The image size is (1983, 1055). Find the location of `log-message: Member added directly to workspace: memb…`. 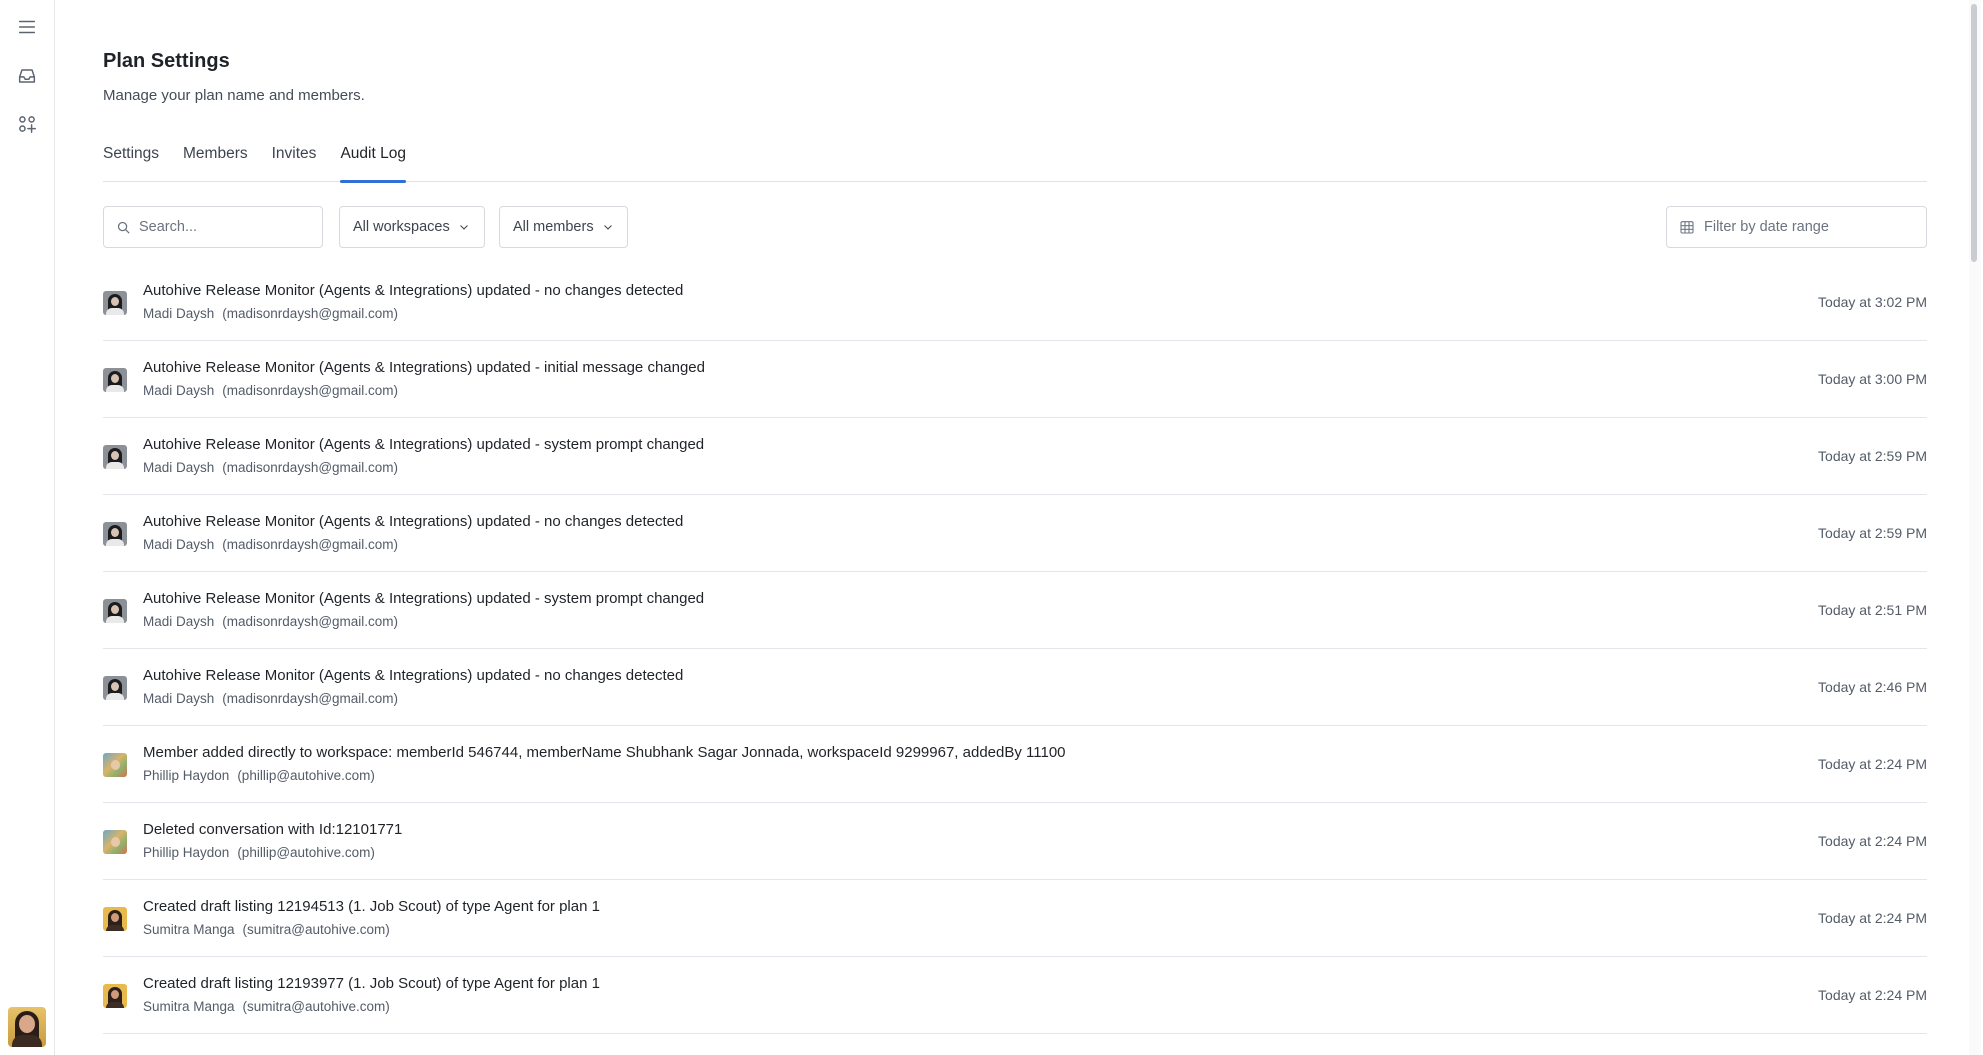

log-message: Member added directly to workspace: memb… is located at coordinates (604, 752).